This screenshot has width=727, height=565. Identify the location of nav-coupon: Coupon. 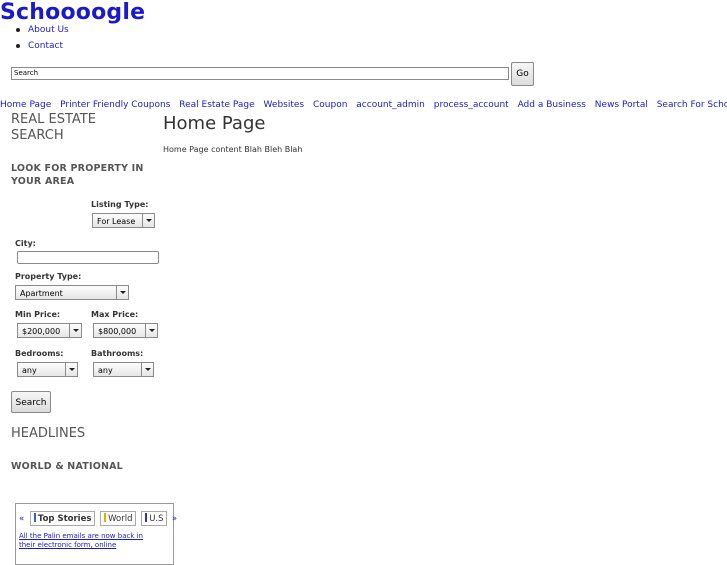
(330, 105).